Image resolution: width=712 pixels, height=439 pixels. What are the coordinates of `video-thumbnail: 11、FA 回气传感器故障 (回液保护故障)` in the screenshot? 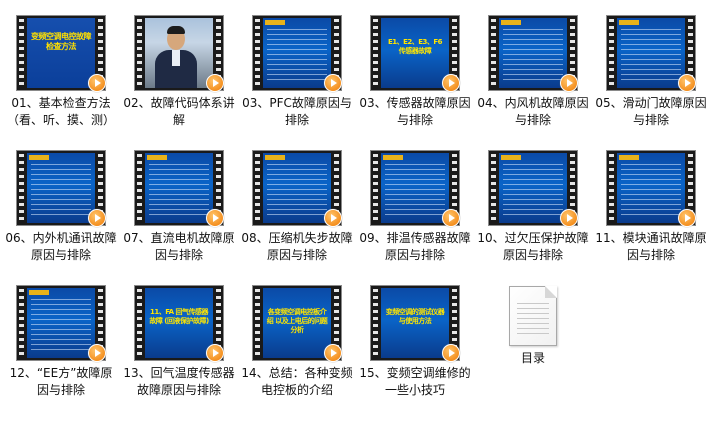 It's located at (179, 323).